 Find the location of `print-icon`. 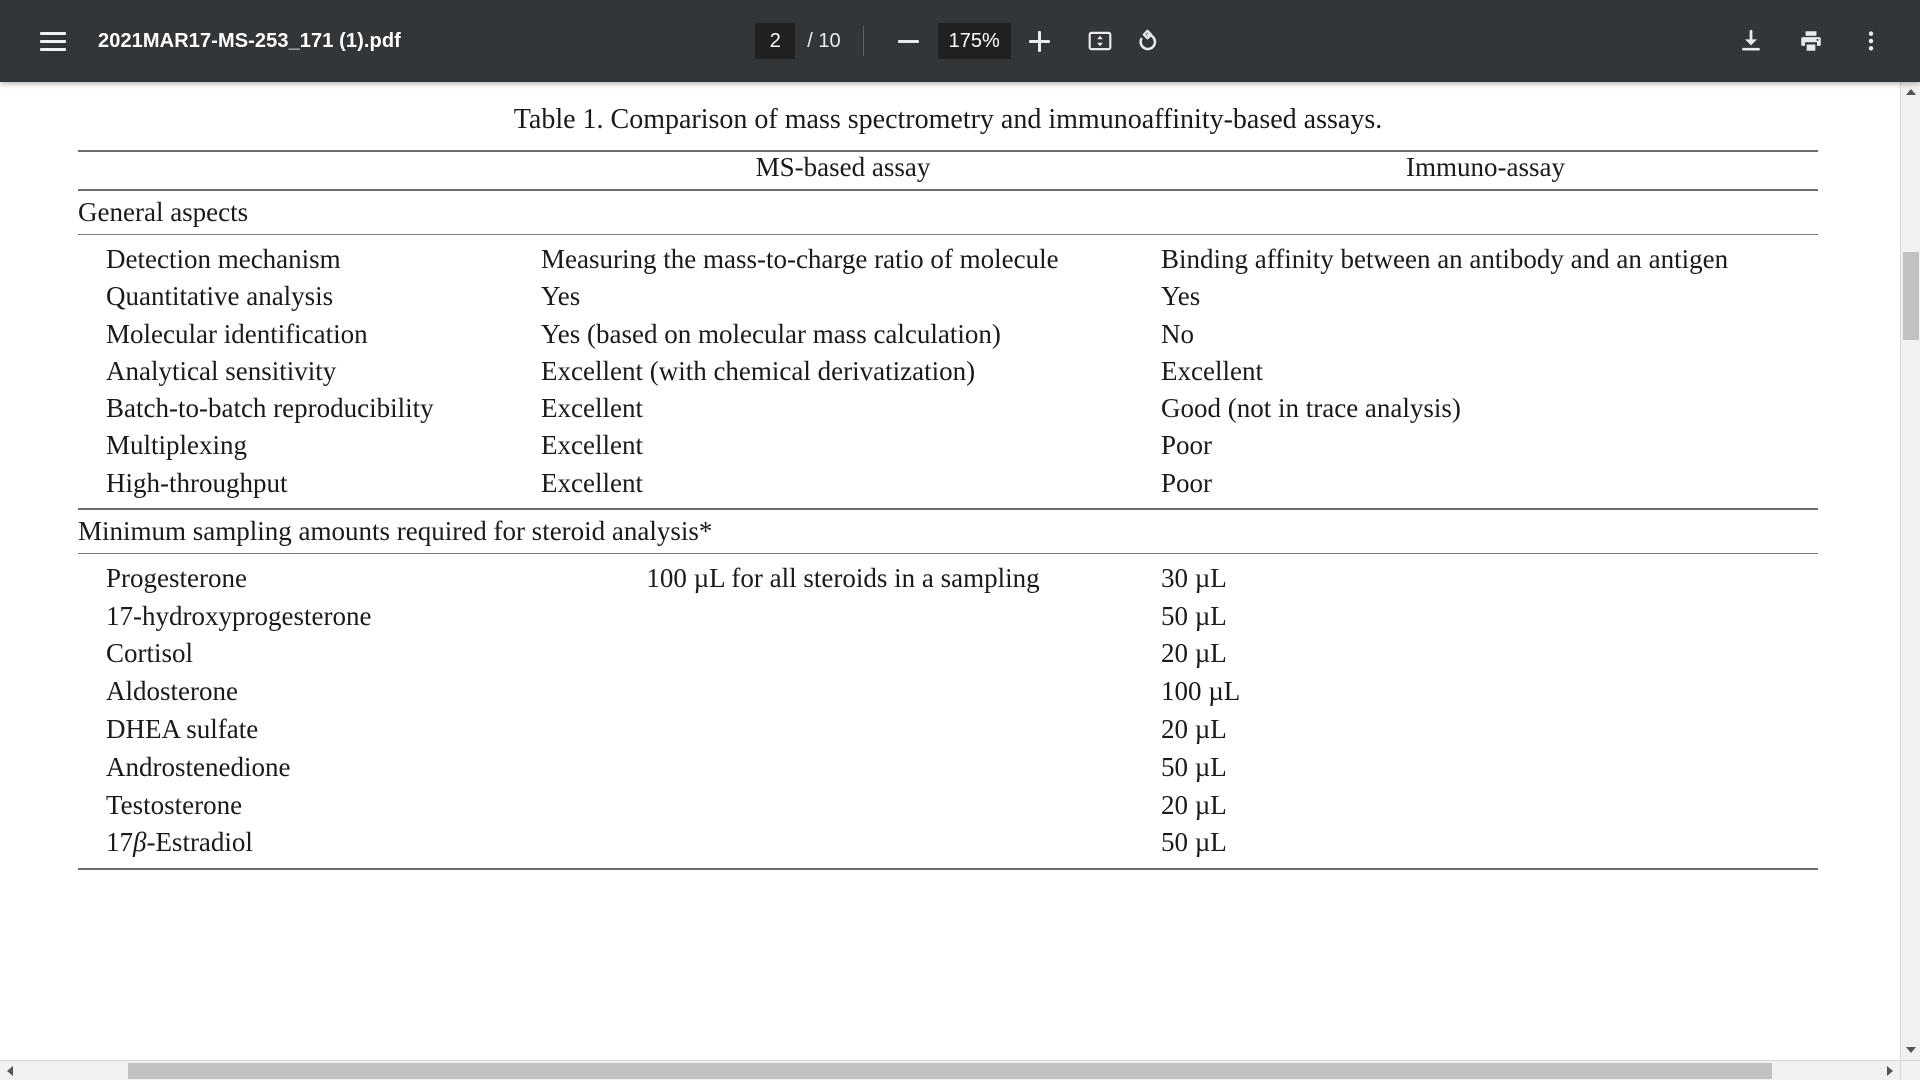

print-icon is located at coordinates (1811, 41).